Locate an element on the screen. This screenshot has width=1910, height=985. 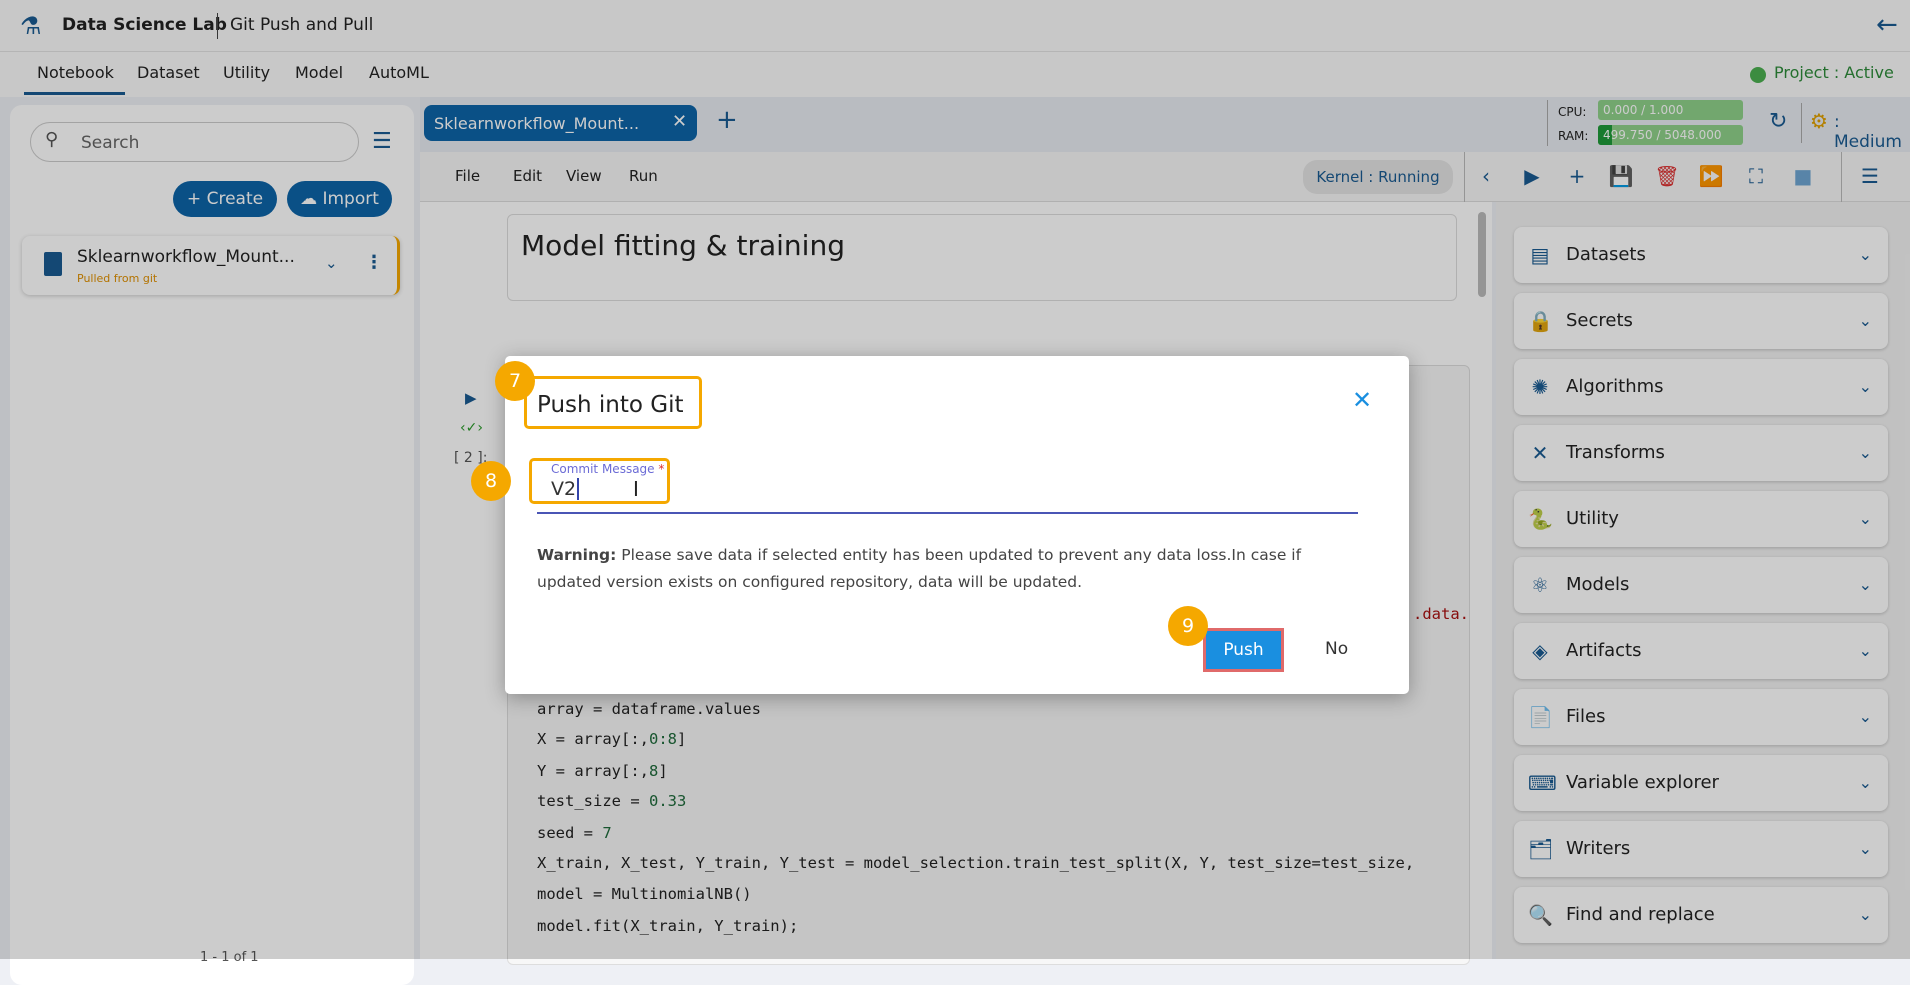
commit-message-input: V2 is located at coordinates (565, 489).